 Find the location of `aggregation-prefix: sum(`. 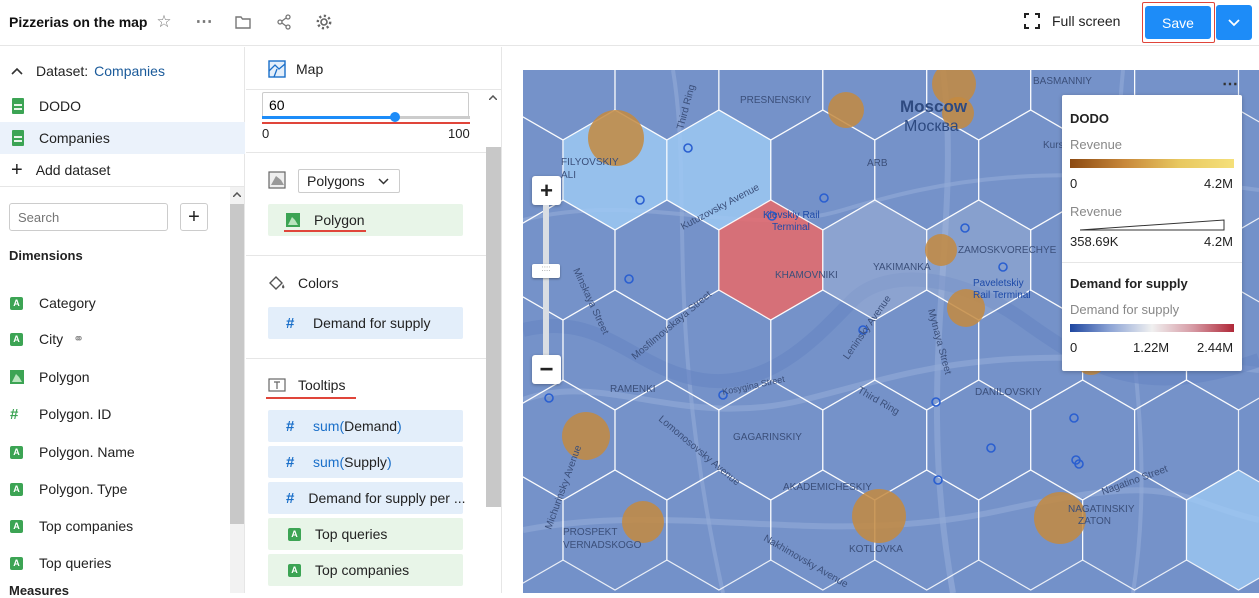

aggregation-prefix: sum( is located at coordinates (328, 426).